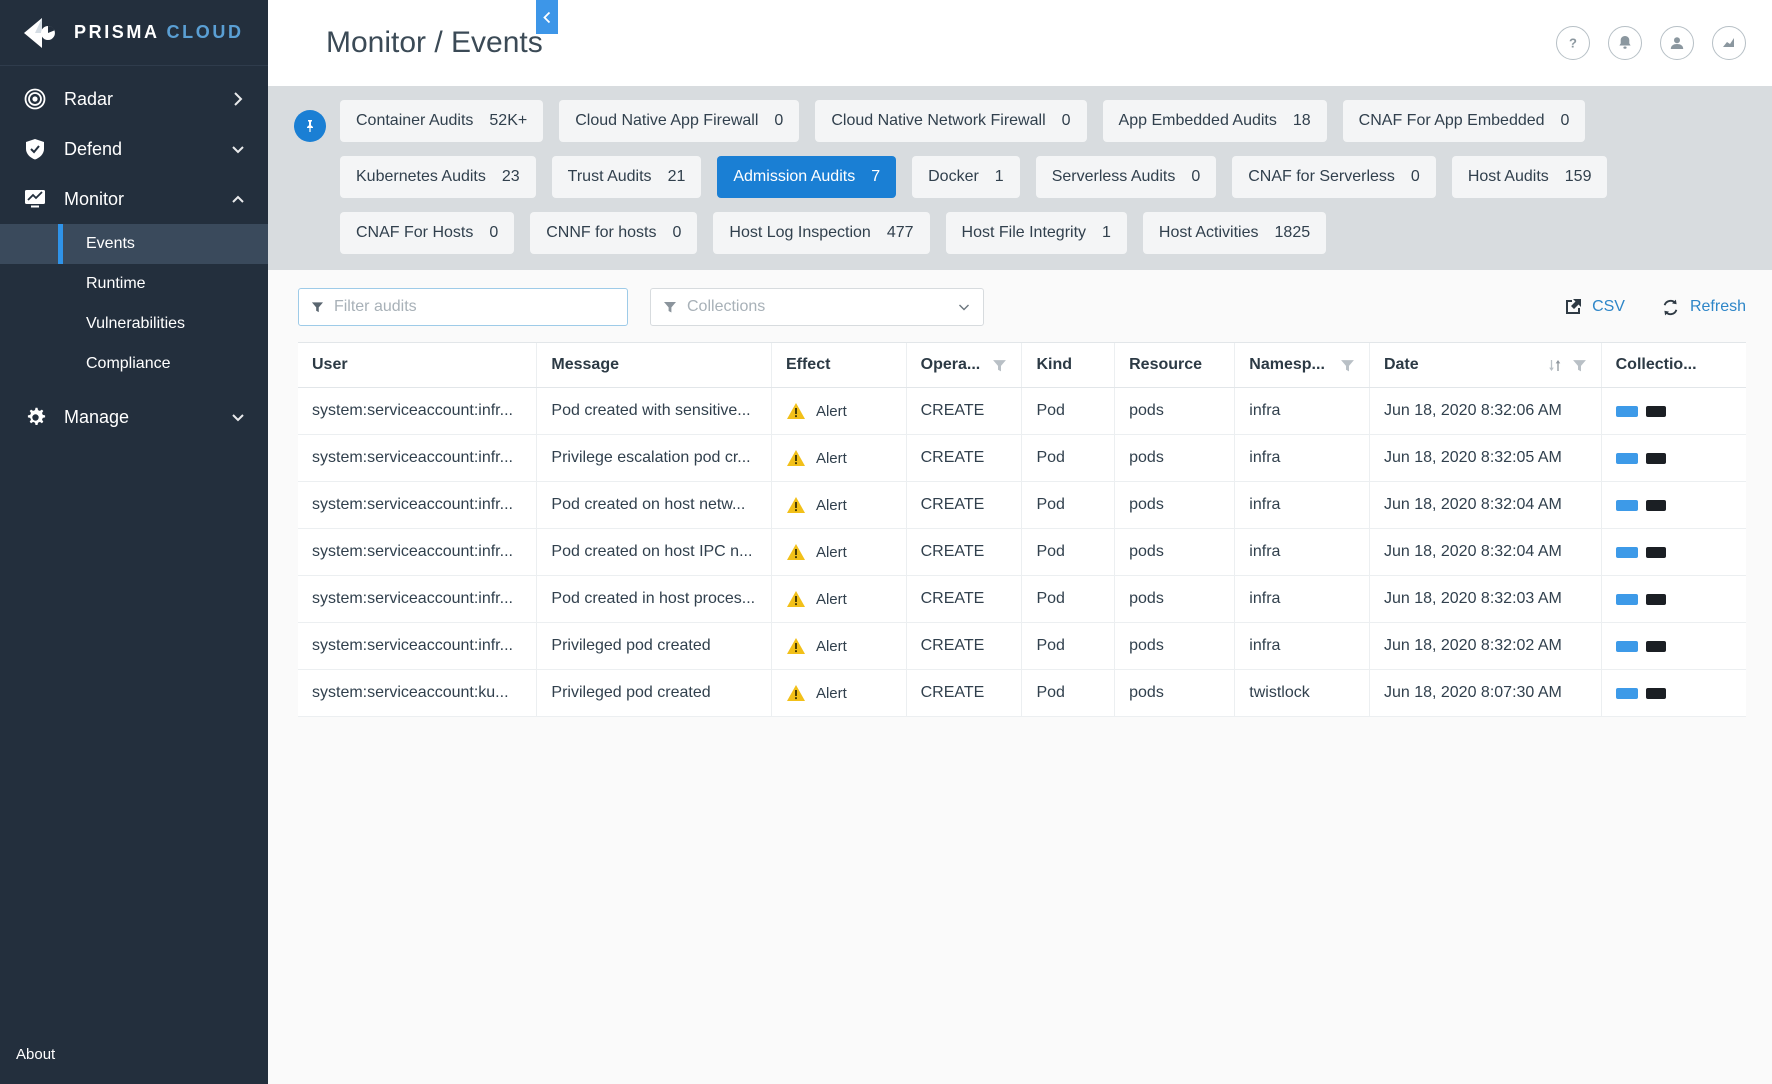  I want to click on tab-cloud-native-app-firewall: Cloud Native App Firewall 0, so click(679, 121).